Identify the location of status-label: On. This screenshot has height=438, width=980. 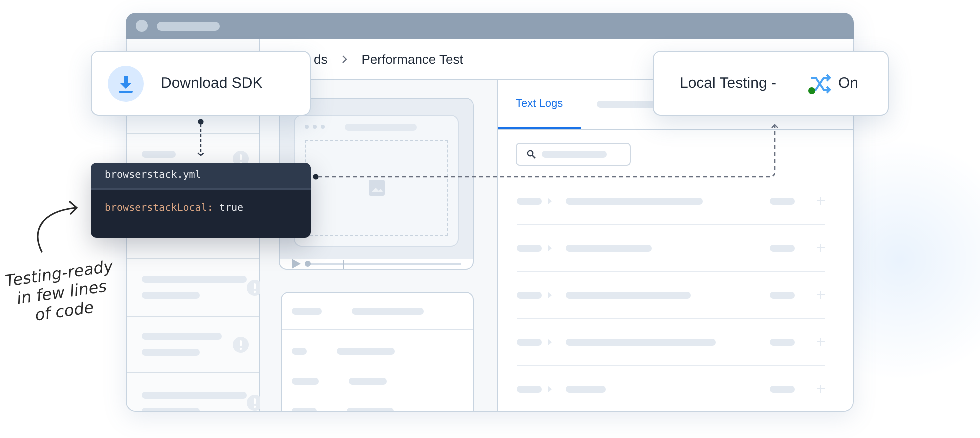
(848, 83).